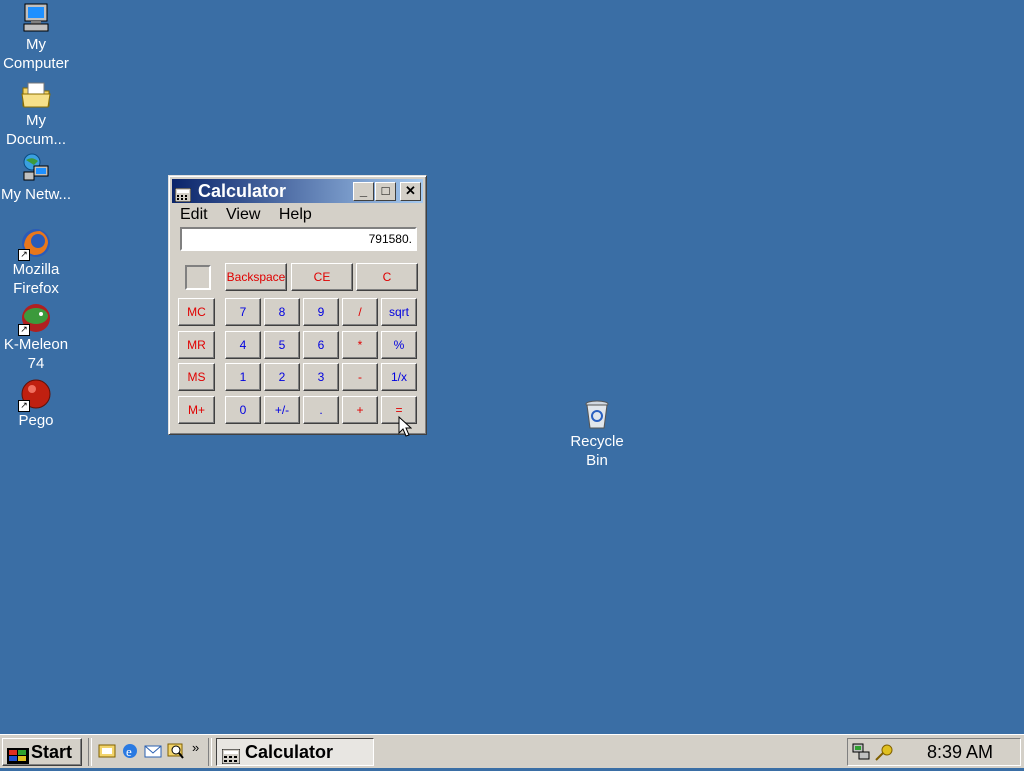 This screenshot has width=1024, height=771. Describe the element at coordinates (322, 277) in the screenshot. I see `ce-button: CE` at that location.